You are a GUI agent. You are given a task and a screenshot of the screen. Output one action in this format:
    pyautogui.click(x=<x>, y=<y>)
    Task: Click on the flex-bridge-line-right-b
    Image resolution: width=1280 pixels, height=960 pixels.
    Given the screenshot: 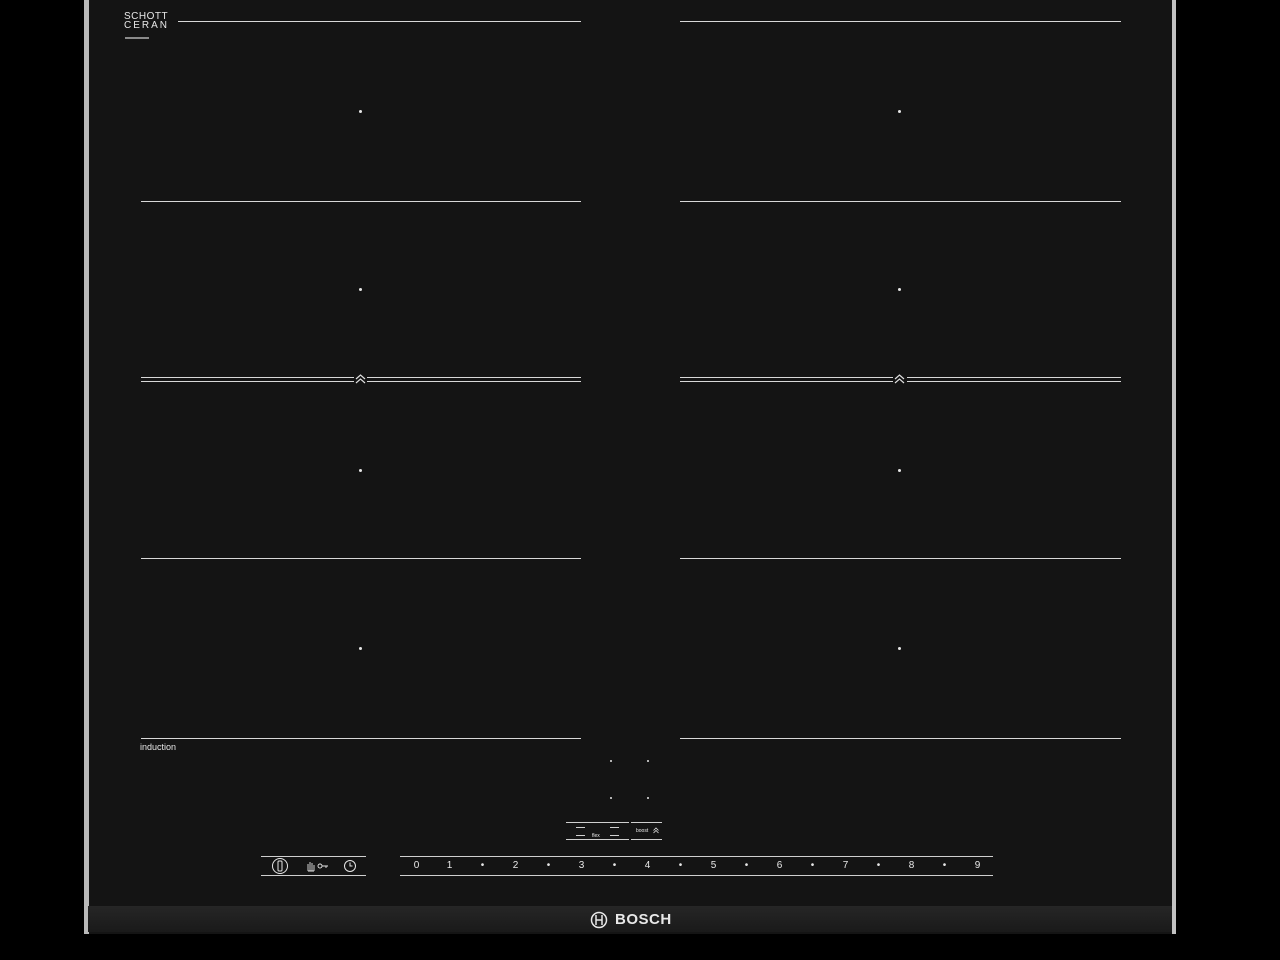 What is the action you would take?
    pyautogui.click(x=1014, y=379)
    